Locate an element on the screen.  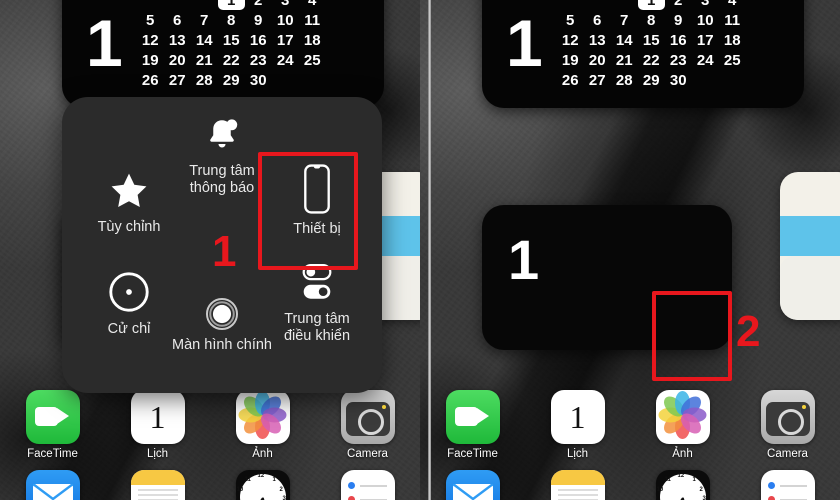
calendar-day: 27 is located at coordinates (597, 80).